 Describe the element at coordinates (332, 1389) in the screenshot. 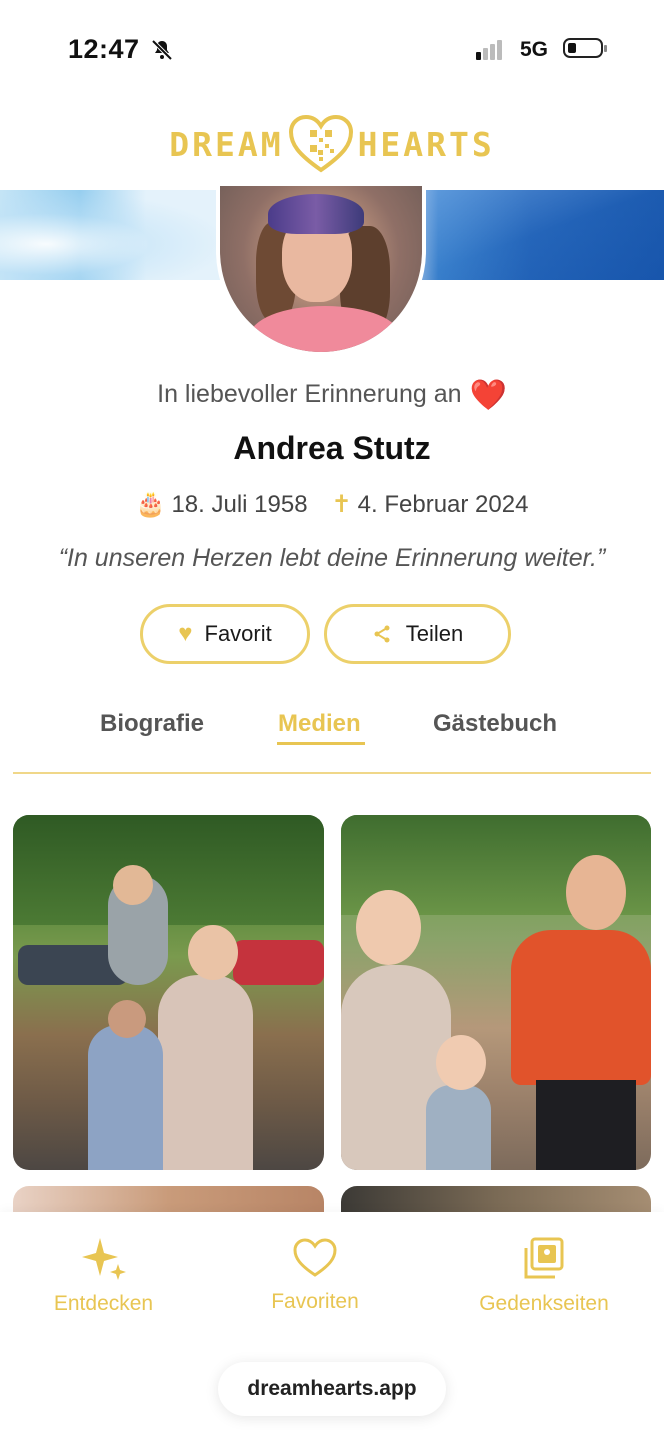

I see `browser-url-bar: dreamhearts.app` at that location.